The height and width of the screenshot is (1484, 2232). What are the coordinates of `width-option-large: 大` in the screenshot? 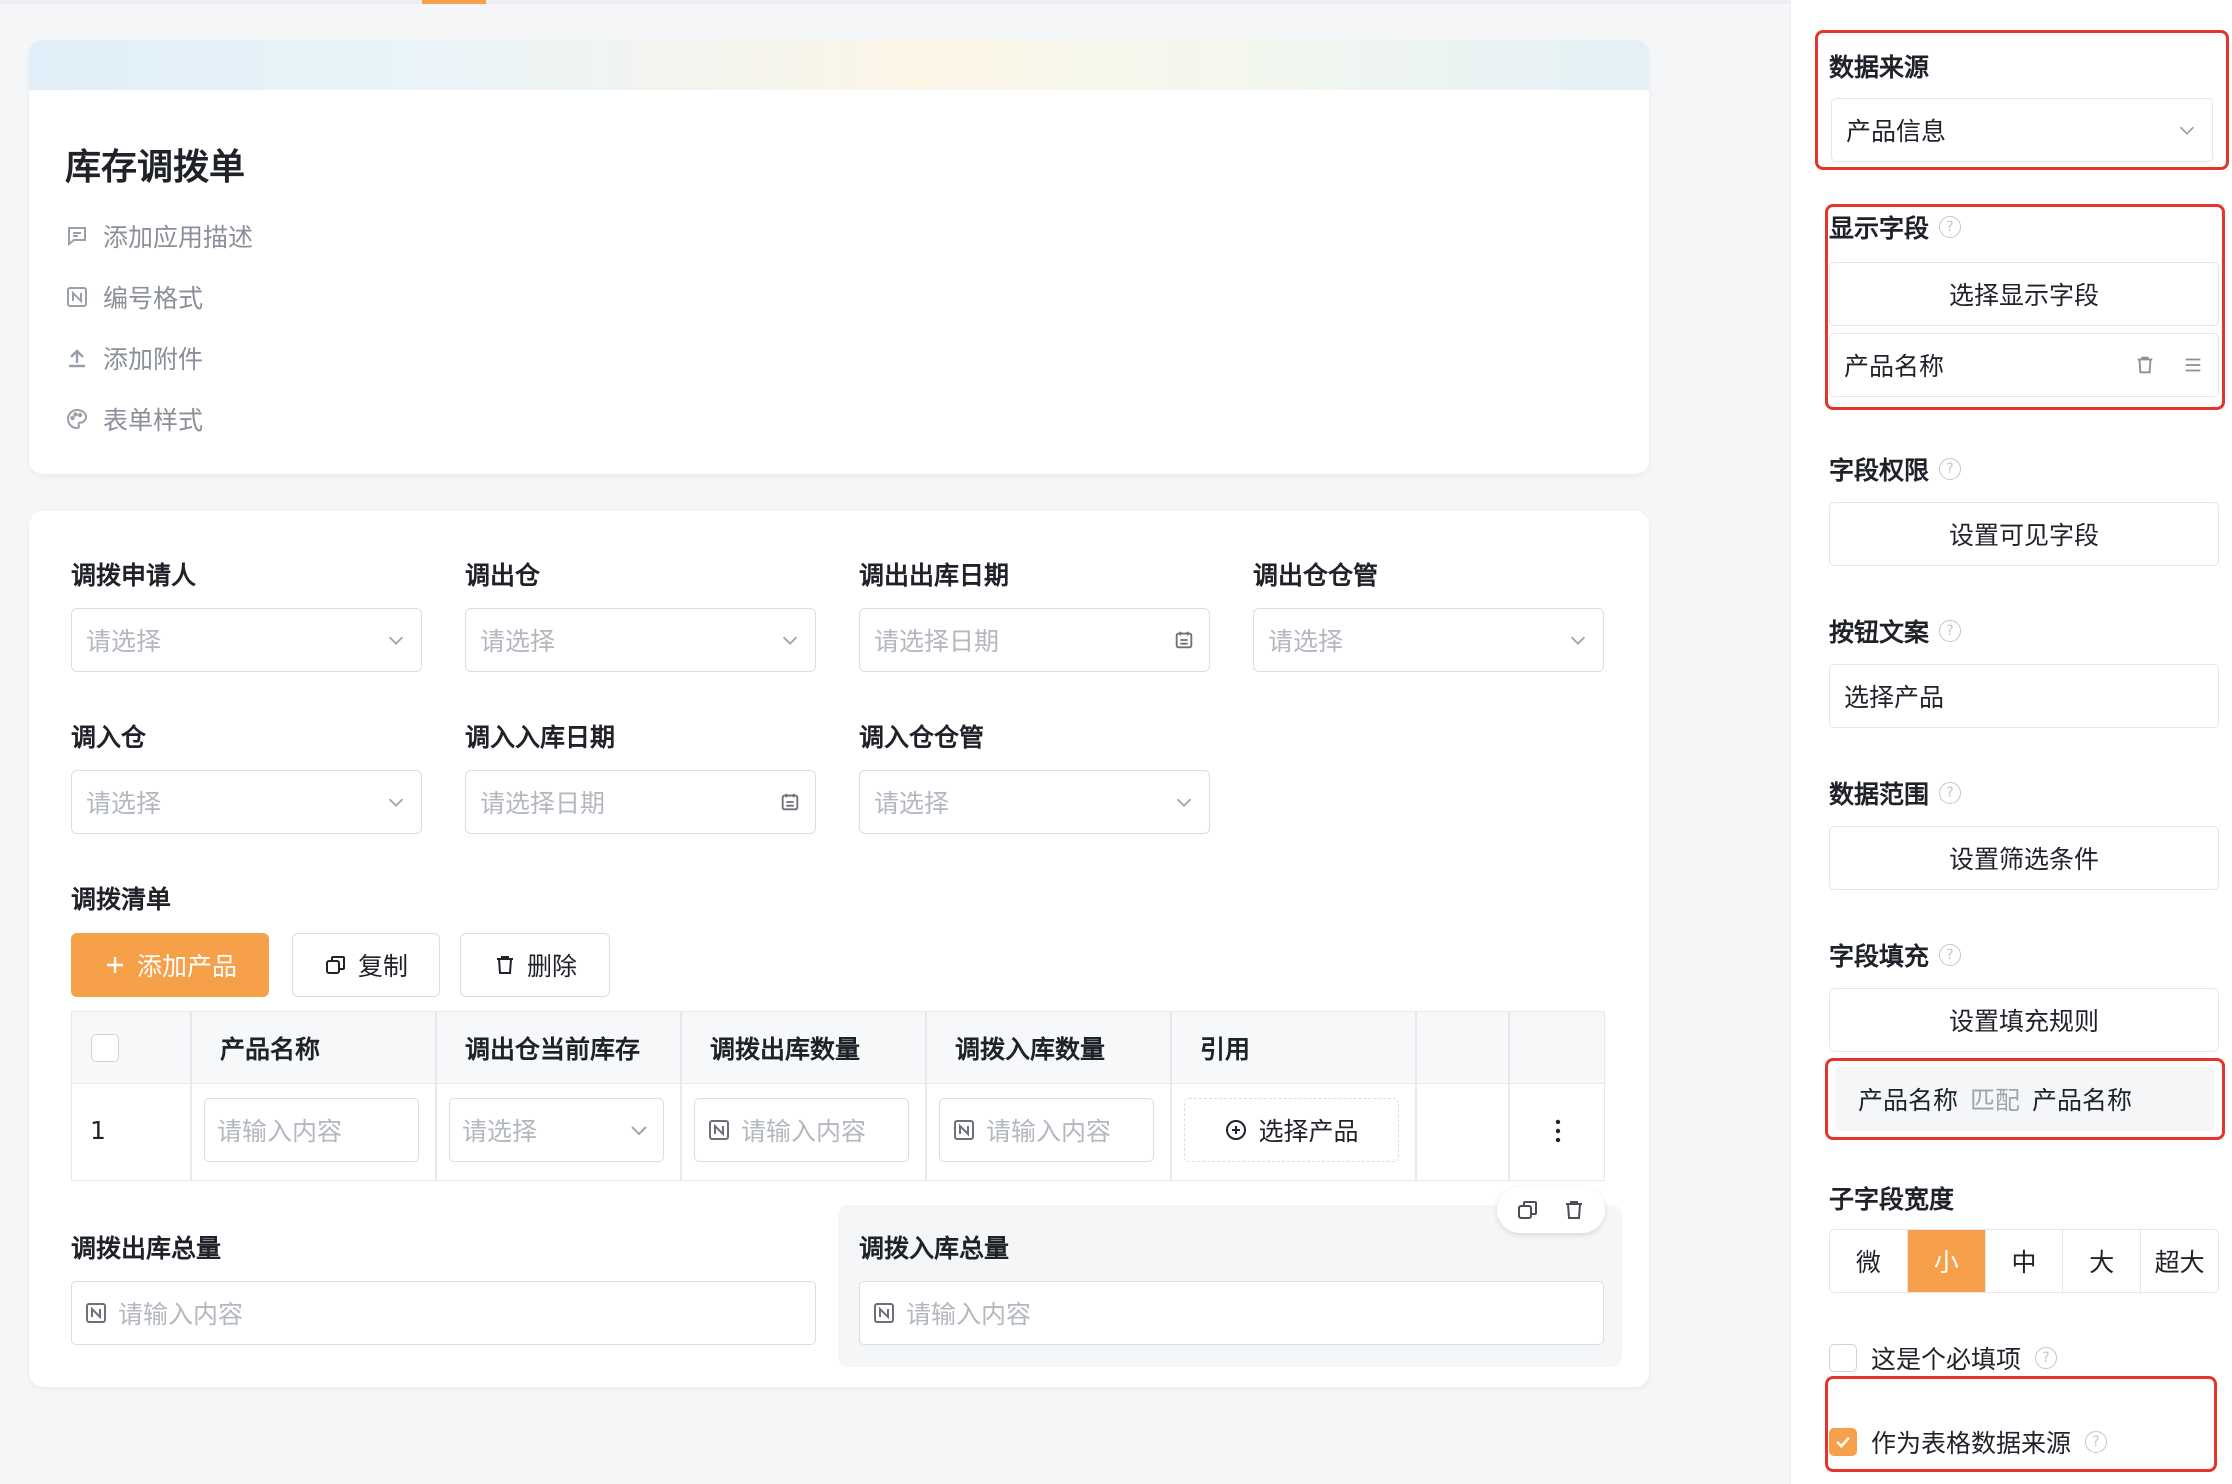 It's located at (2102, 1261).